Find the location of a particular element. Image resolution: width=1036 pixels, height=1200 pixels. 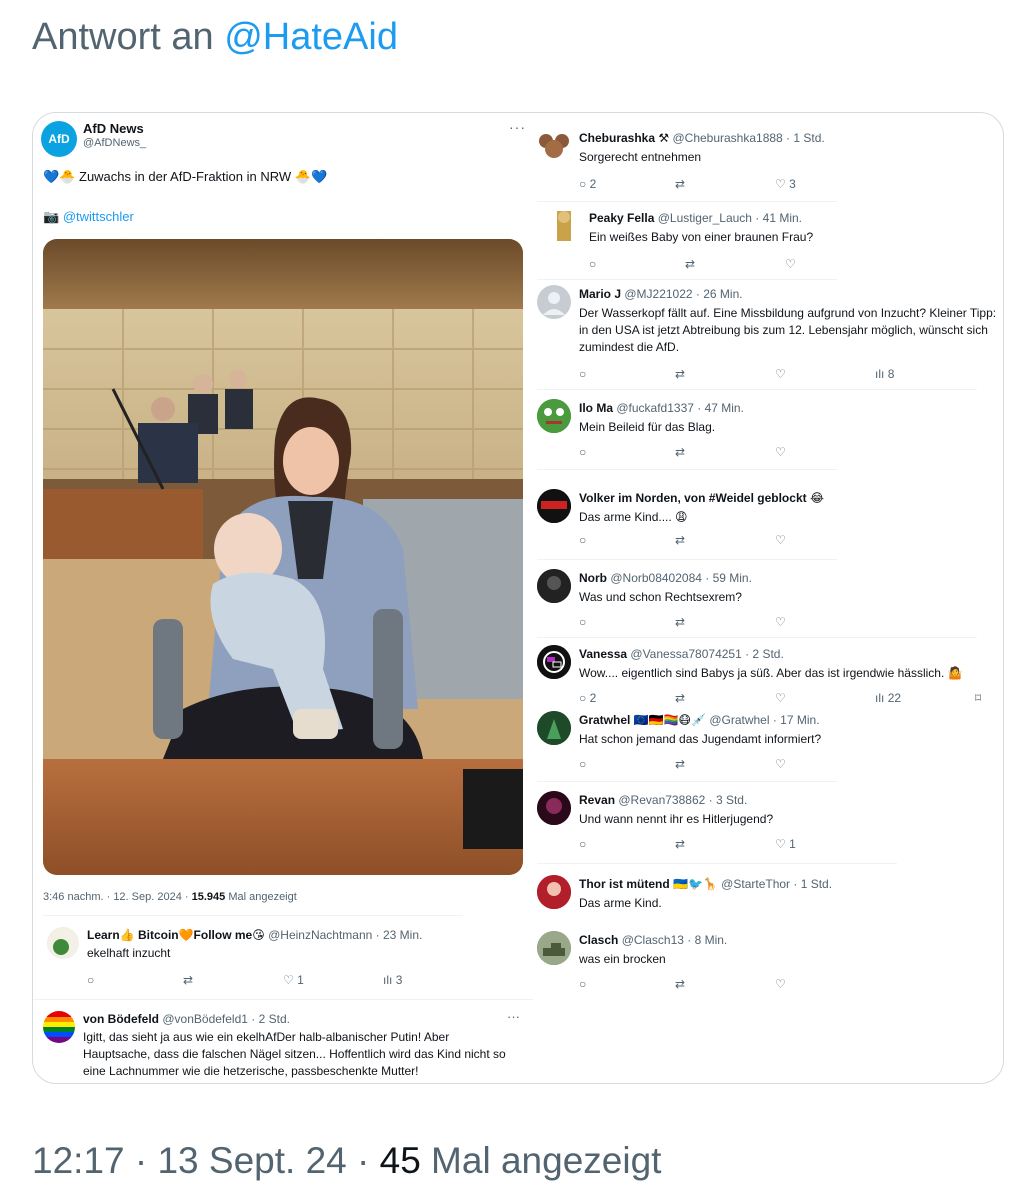

reply-author-display-name: Thor ist mütend 🇺🇦🐦🦒 is located at coordinates (648, 884).